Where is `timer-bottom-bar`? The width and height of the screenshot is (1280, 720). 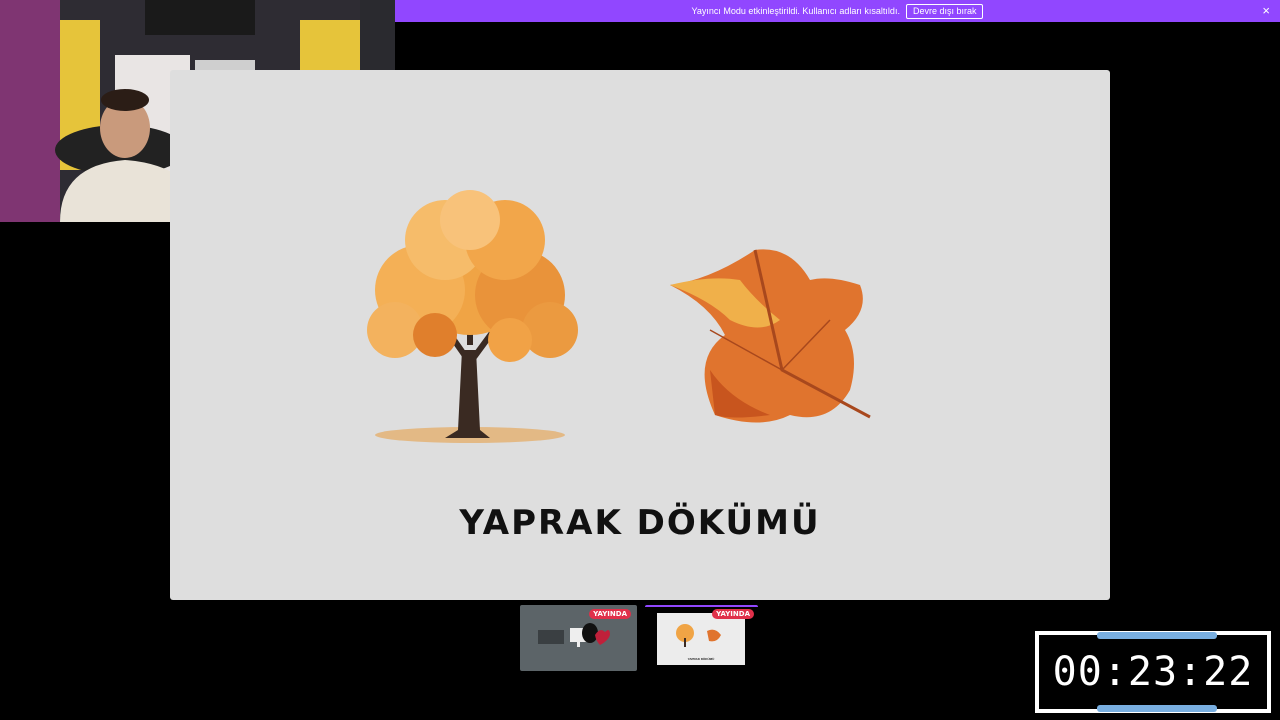 timer-bottom-bar is located at coordinates (1157, 708).